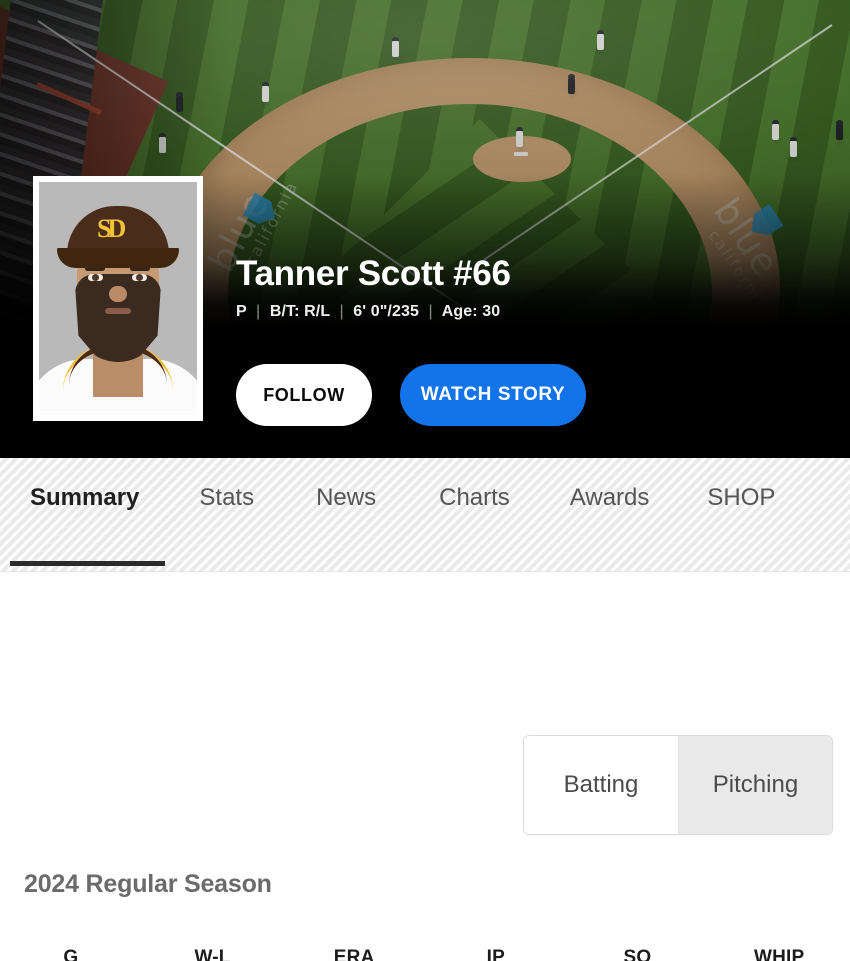  I want to click on active-tab-indicator, so click(87, 563).